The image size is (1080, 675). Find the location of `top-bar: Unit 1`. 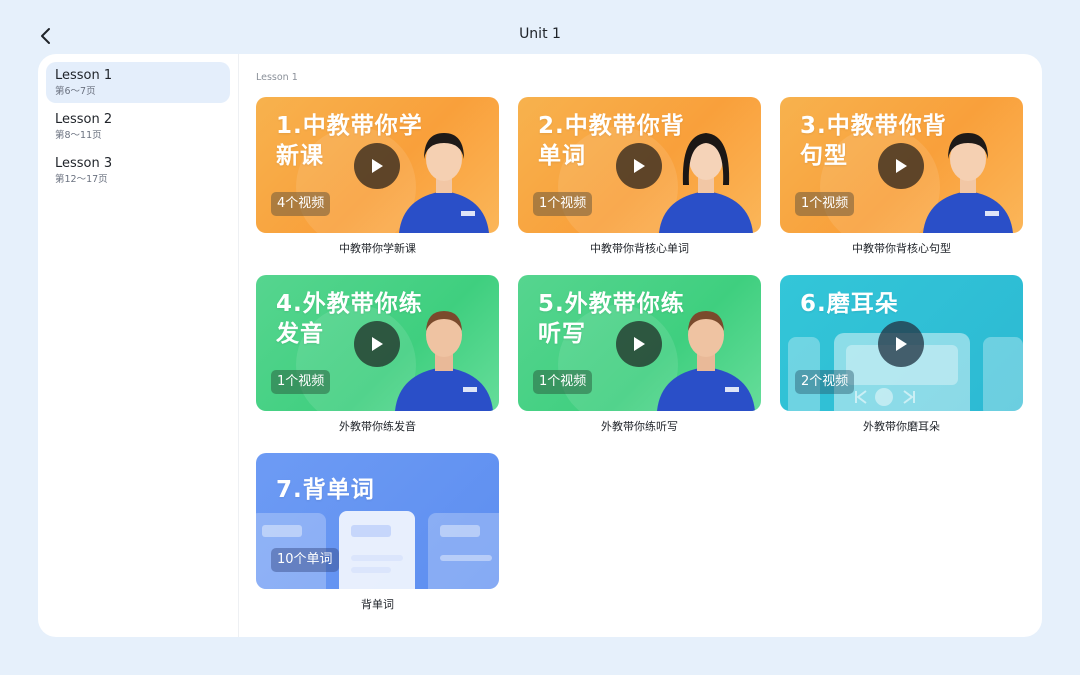

top-bar: Unit 1 is located at coordinates (540, 27).